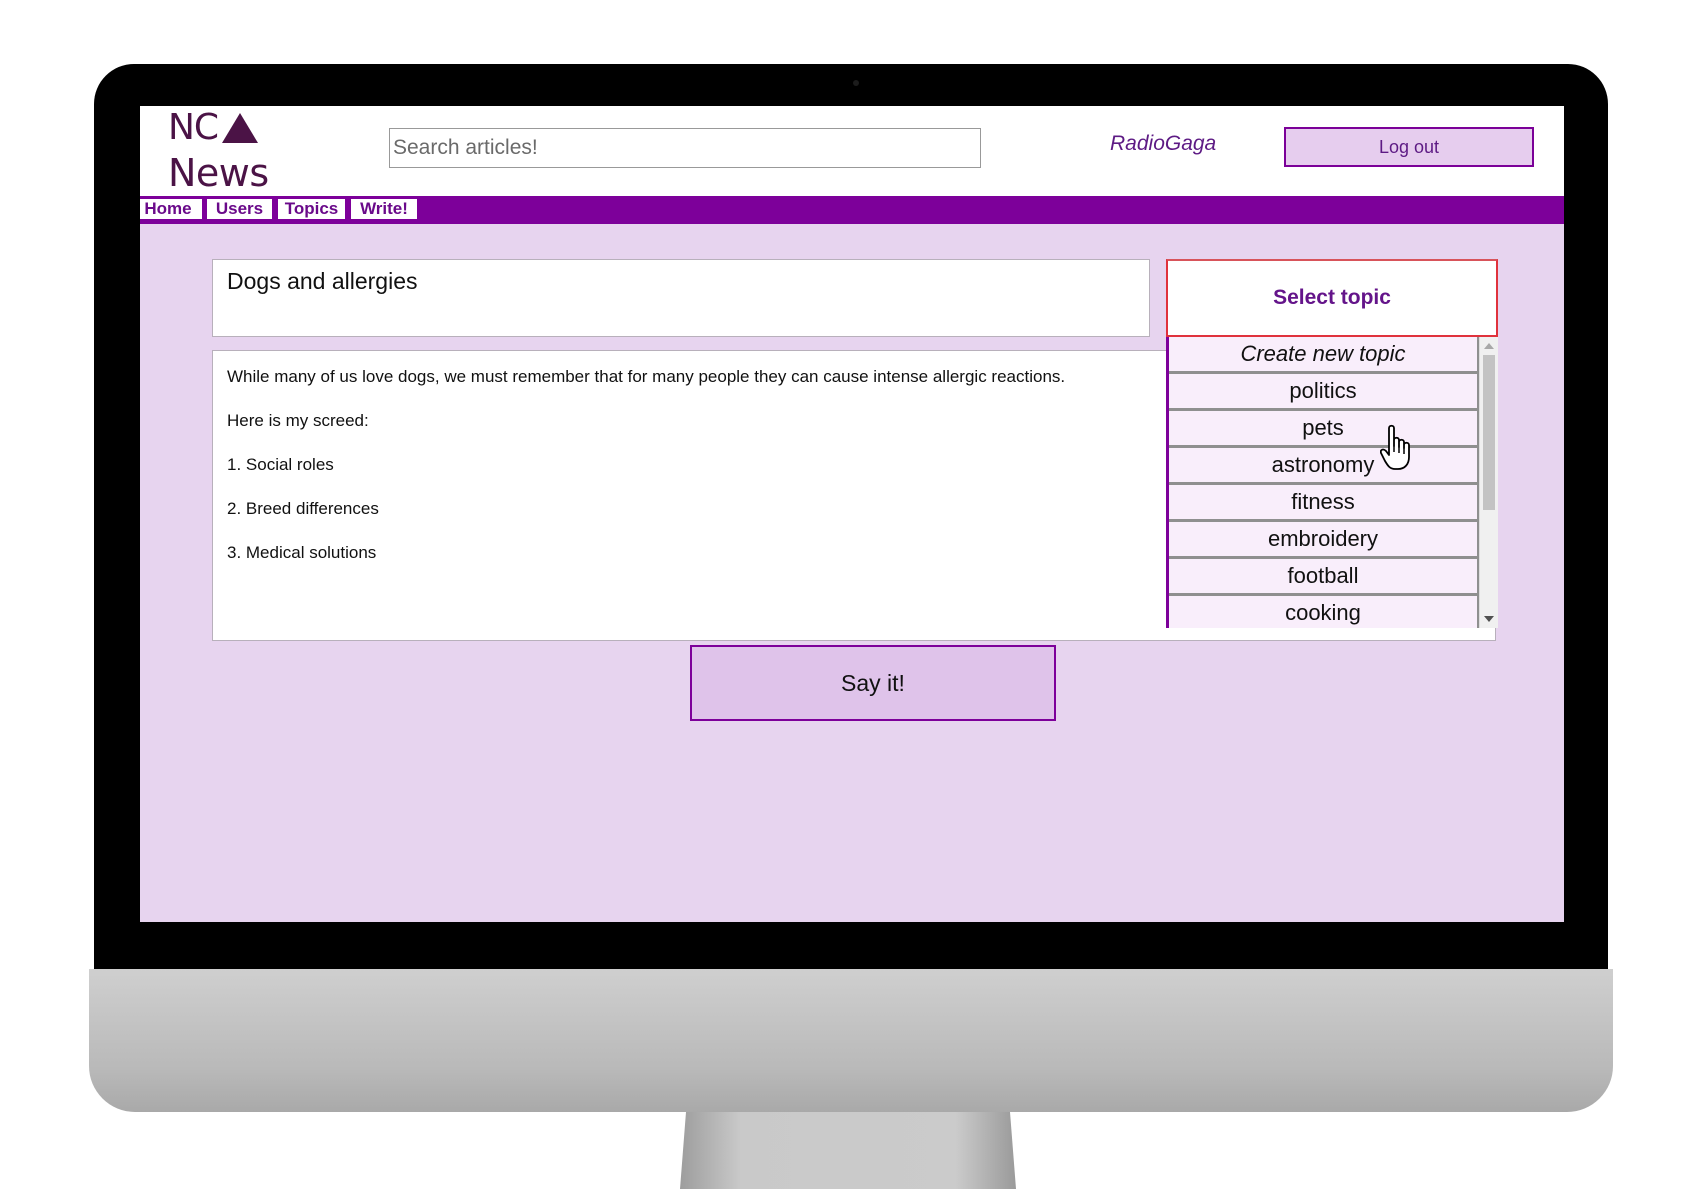  Describe the element at coordinates (1332, 298) in the screenshot. I see `topic-select: Select topic` at that location.